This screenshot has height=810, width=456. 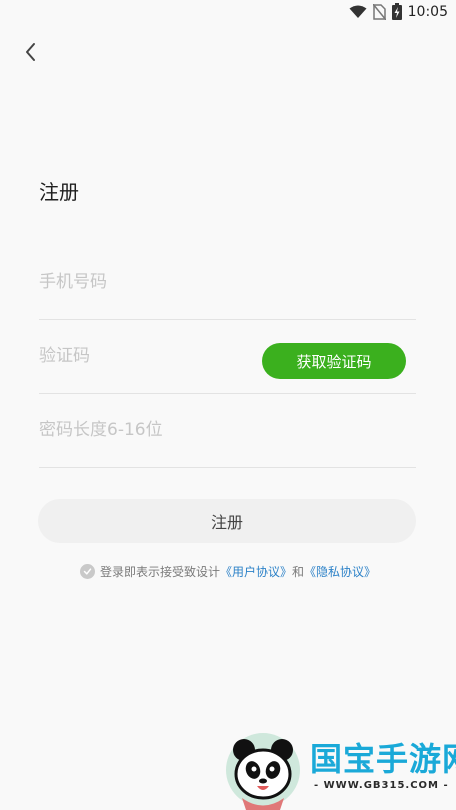 I want to click on back-button, so click(x=32, y=52).